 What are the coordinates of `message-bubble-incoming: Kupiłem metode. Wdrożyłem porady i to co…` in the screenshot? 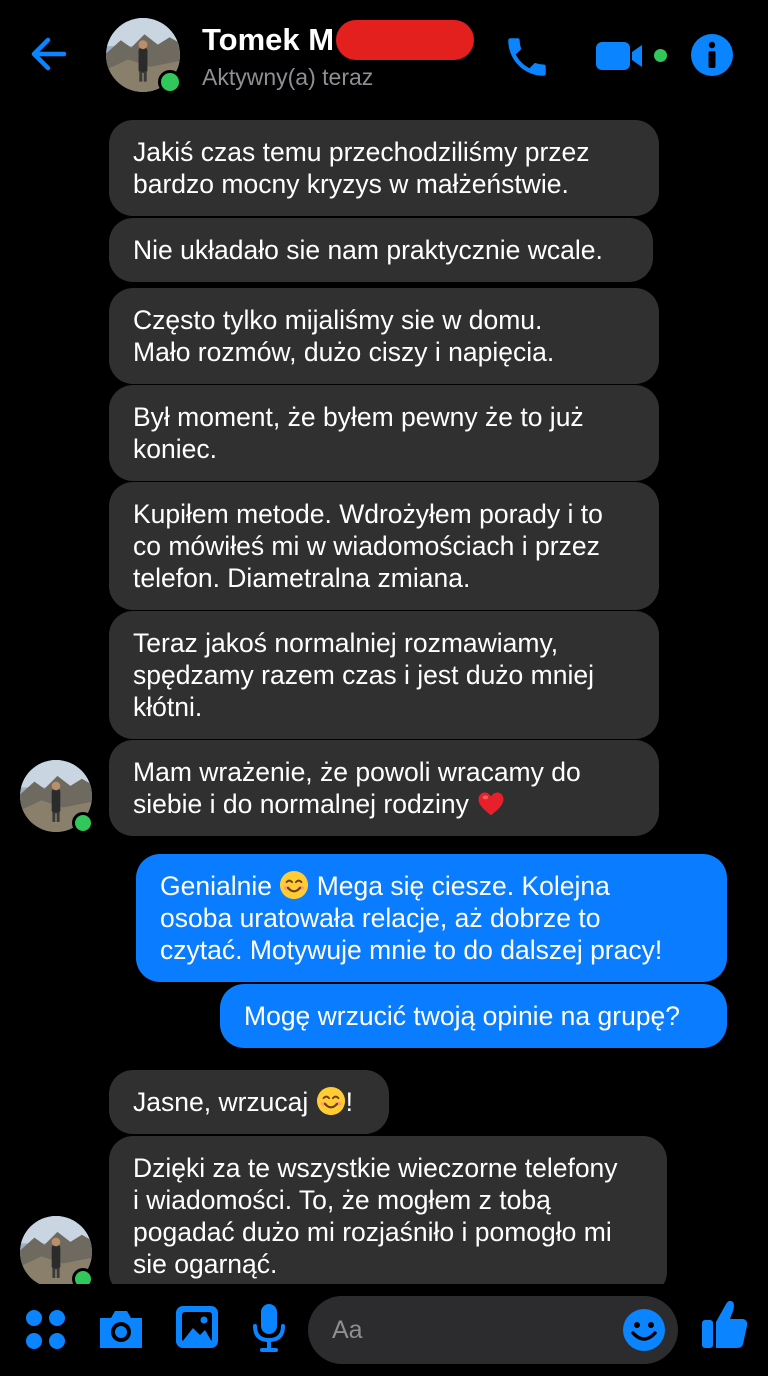 It's located at (384, 546).